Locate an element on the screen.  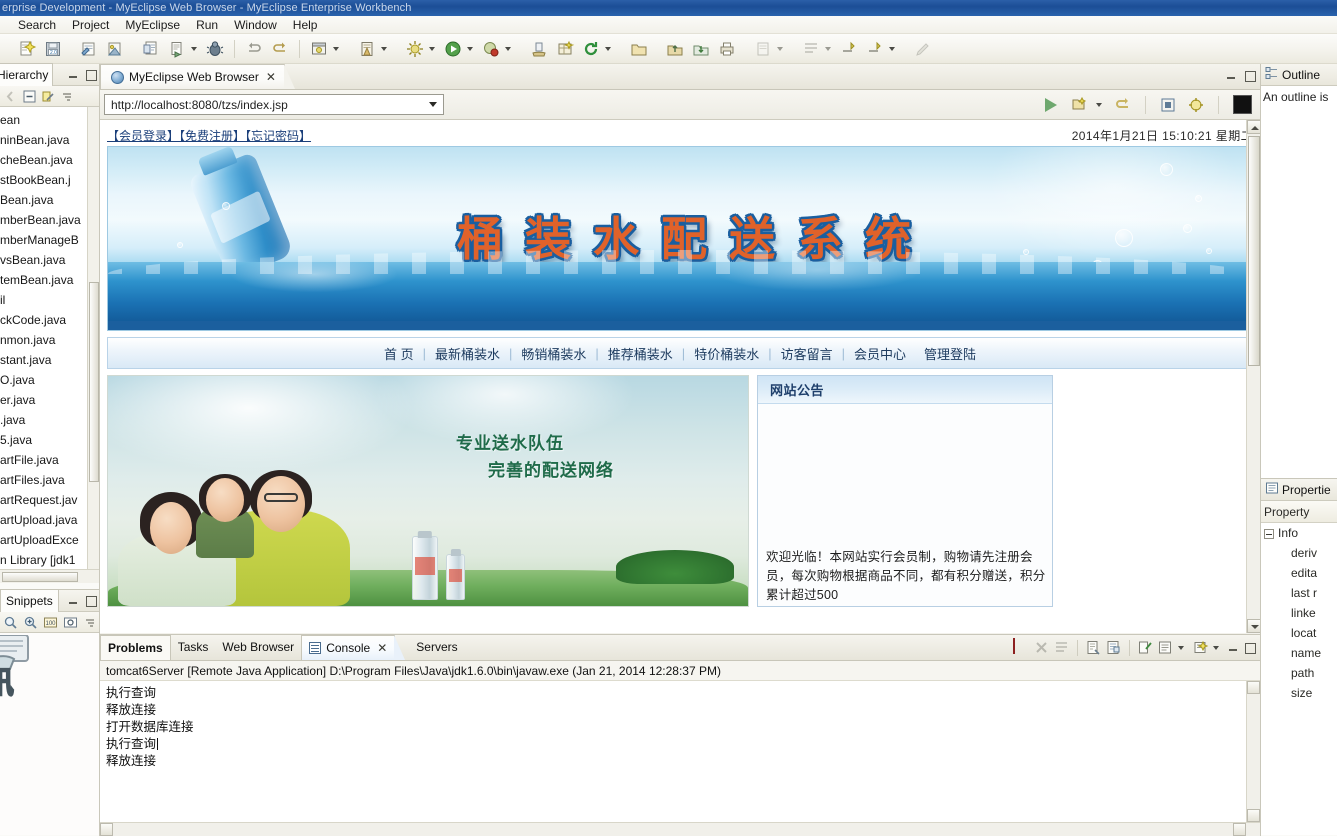
next-annotation-icon is located at coordinates (875, 49).